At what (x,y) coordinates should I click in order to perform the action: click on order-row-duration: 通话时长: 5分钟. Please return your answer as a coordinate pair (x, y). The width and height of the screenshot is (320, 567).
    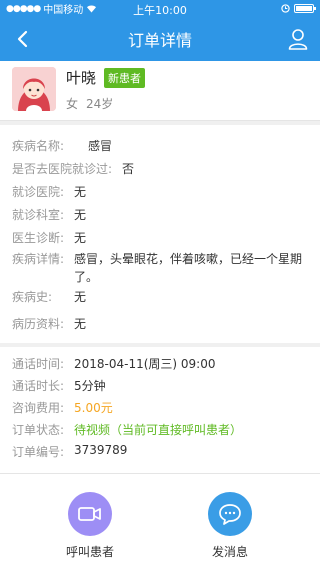
    Looking at the image, I should click on (59, 385).